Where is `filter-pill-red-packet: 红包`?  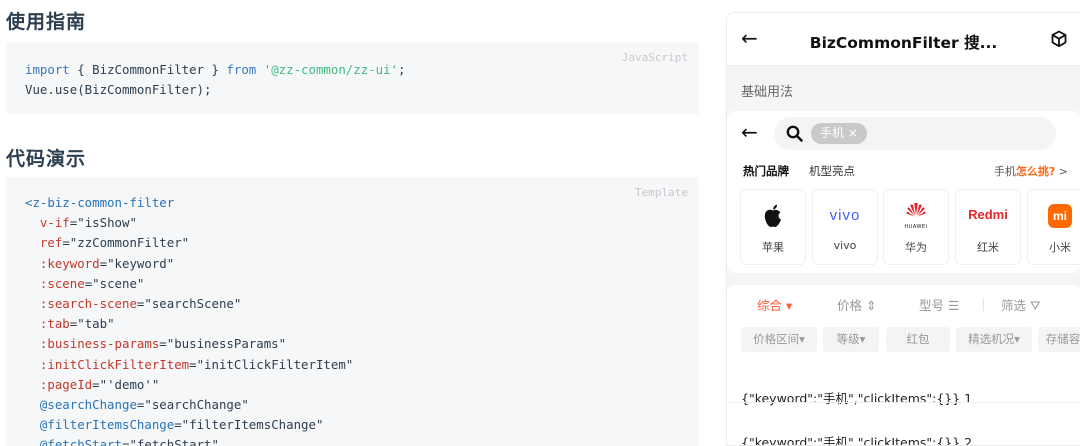 filter-pill-red-packet: 红包 is located at coordinates (918, 339).